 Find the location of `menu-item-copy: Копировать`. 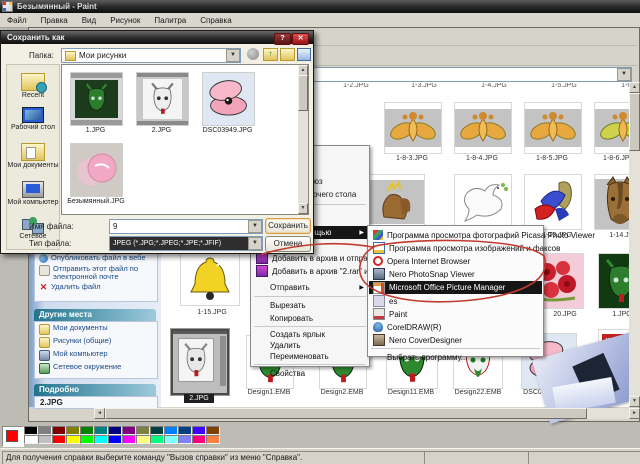

menu-item-copy: Копировать is located at coordinates (310, 318).